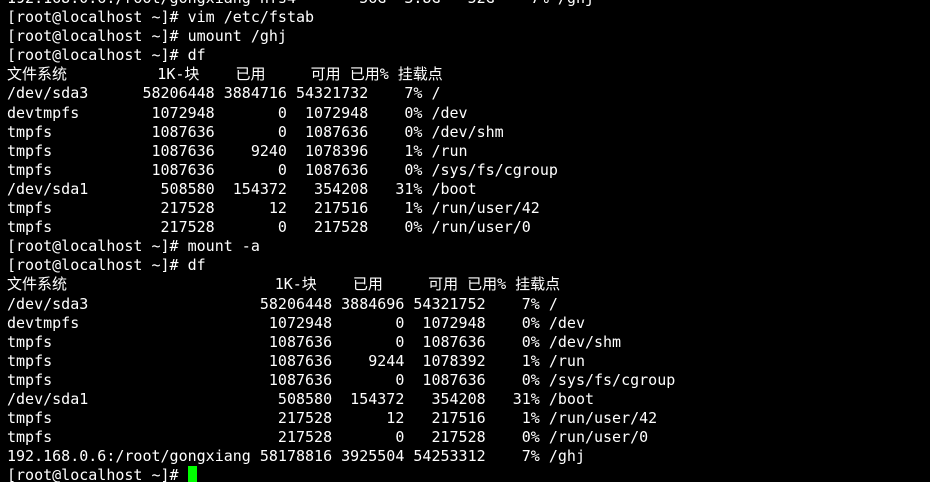 Image resolution: width=930 pixels, height=482 pixels. I want to click on terminal-line: [root@localhost ~]# mount -a, so click(133, 246).